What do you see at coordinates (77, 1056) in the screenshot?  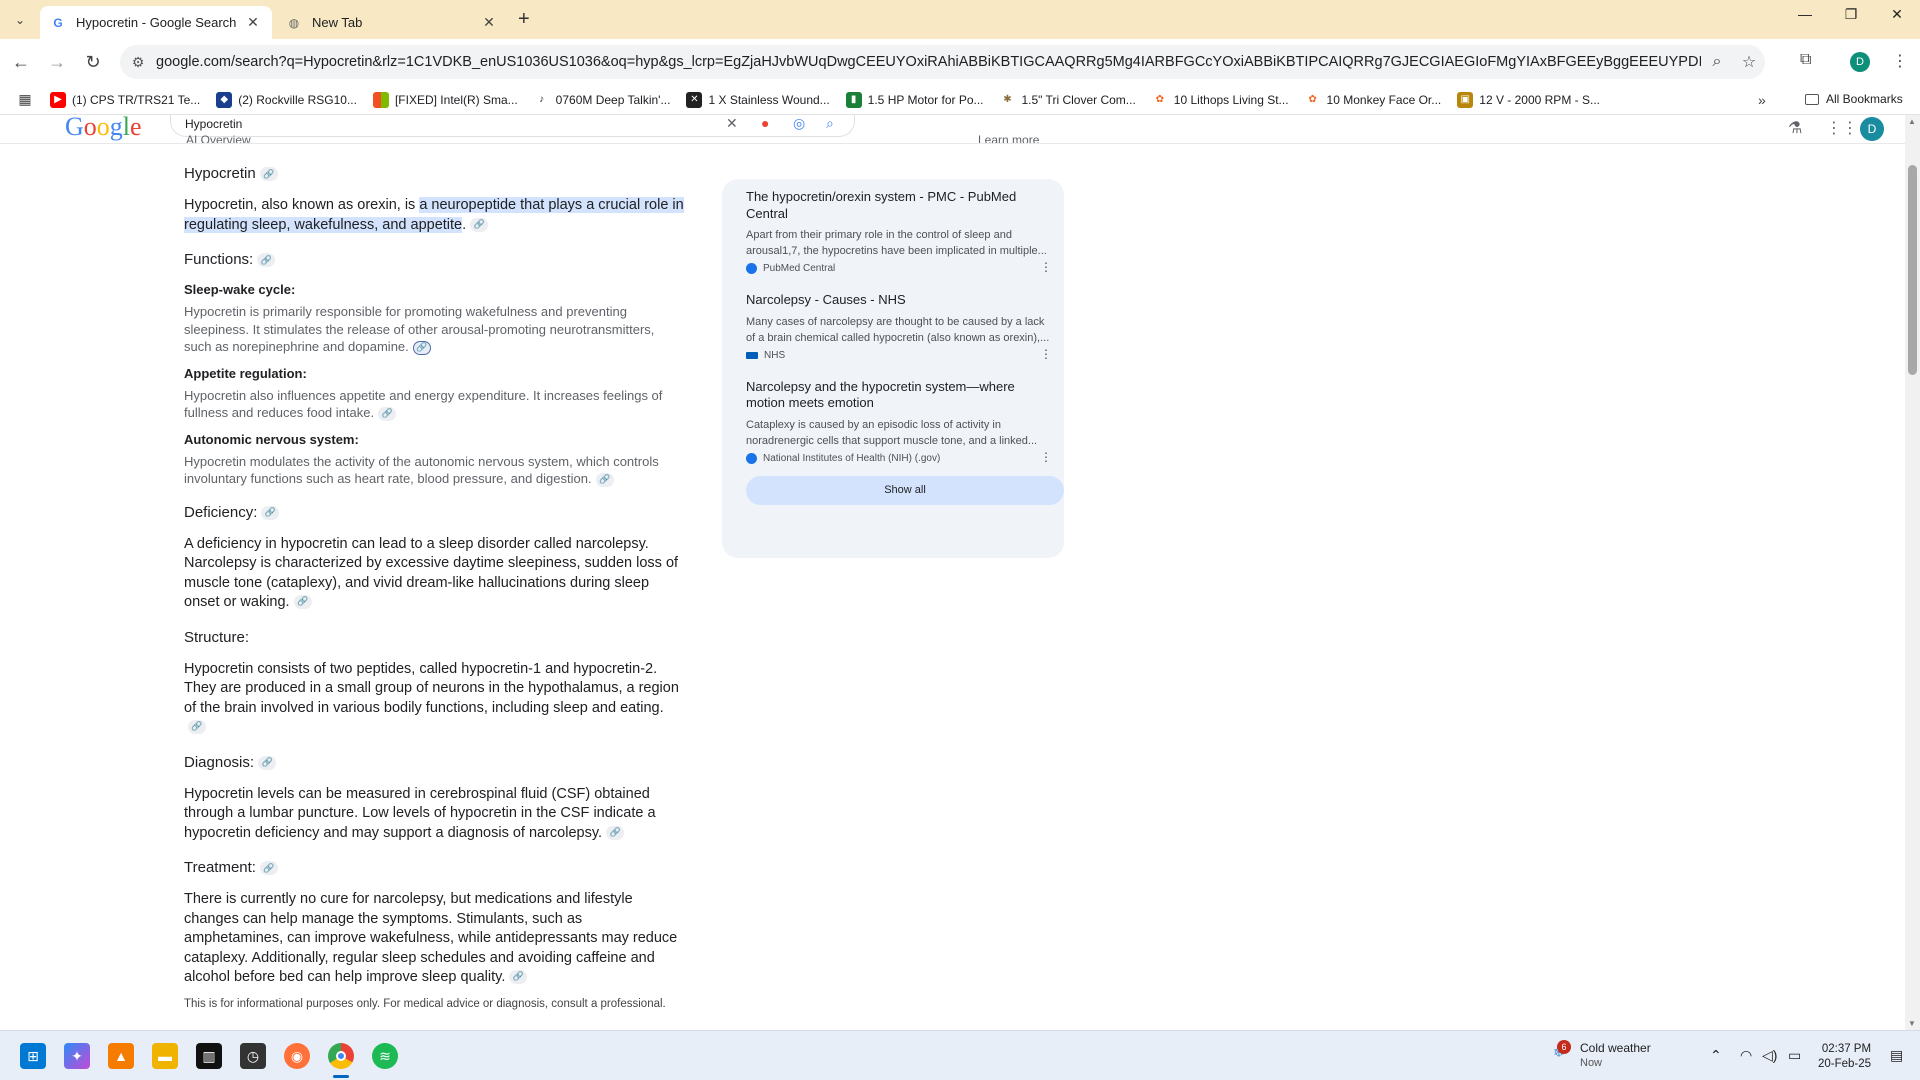 I see `copilot-icon: ✦` at bounding box center [77, 1056].